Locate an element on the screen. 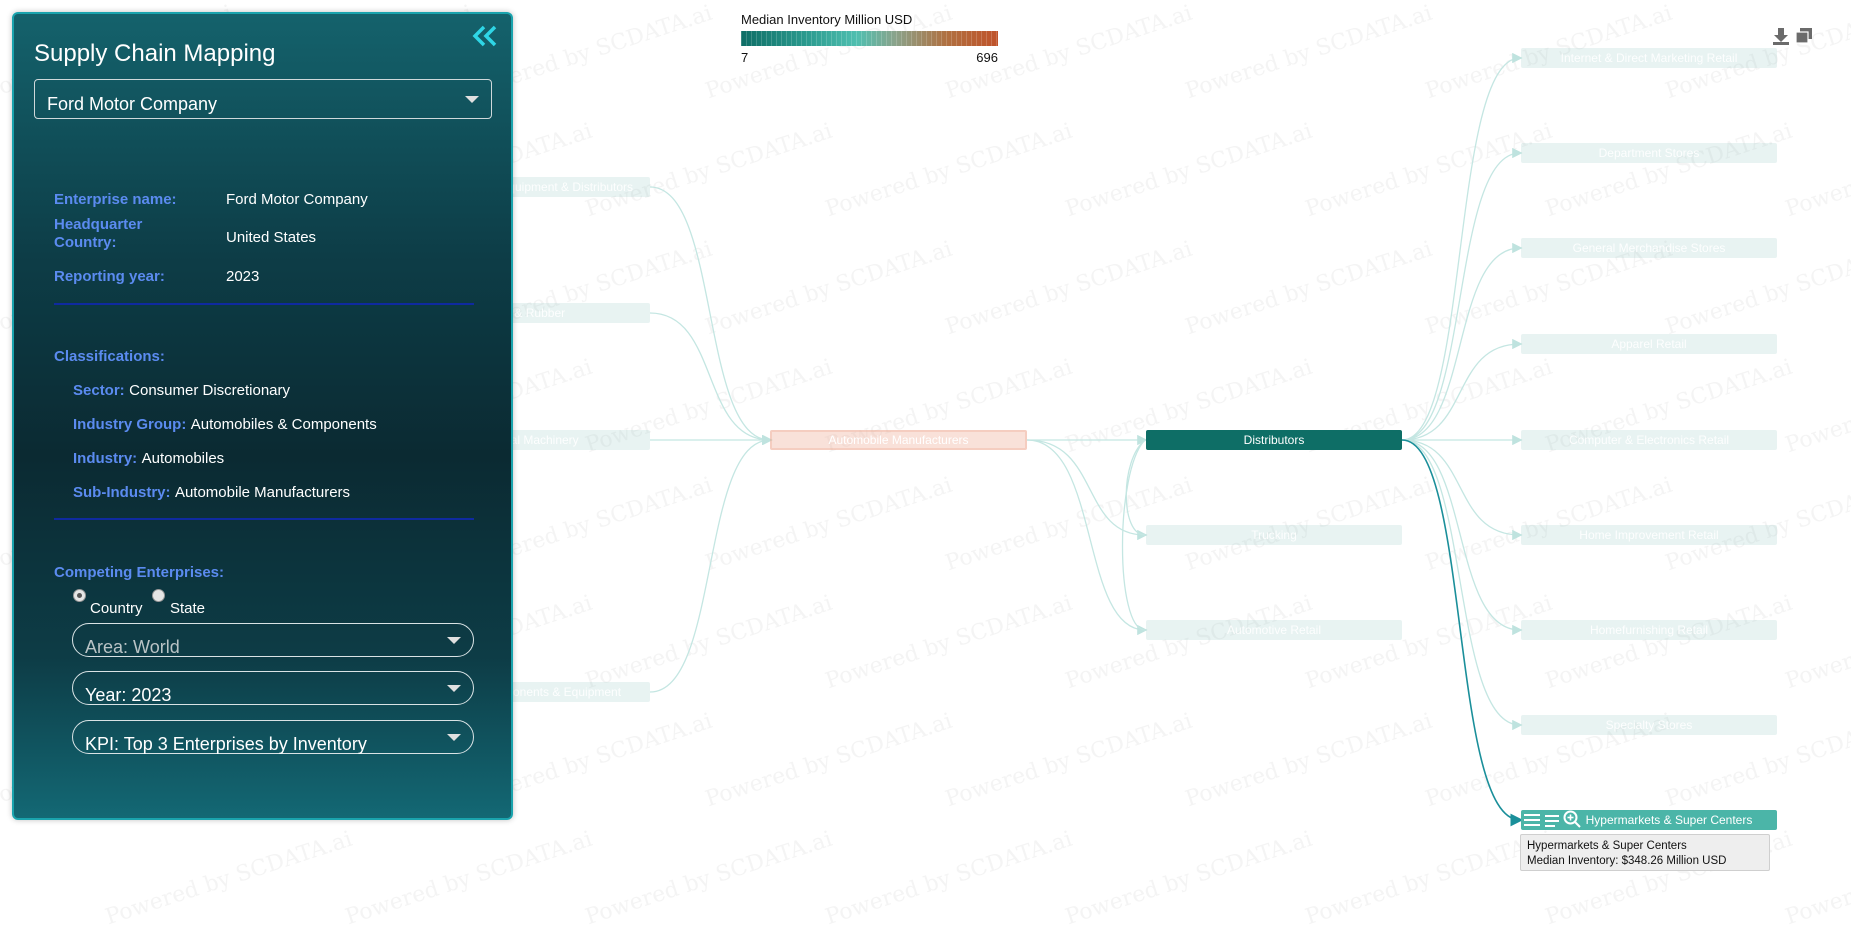 Image resolution: width=1851 pixels, height=930 pixels. sector-row: Sector: Consumer Discretionary is located at coordinates (181, 391).